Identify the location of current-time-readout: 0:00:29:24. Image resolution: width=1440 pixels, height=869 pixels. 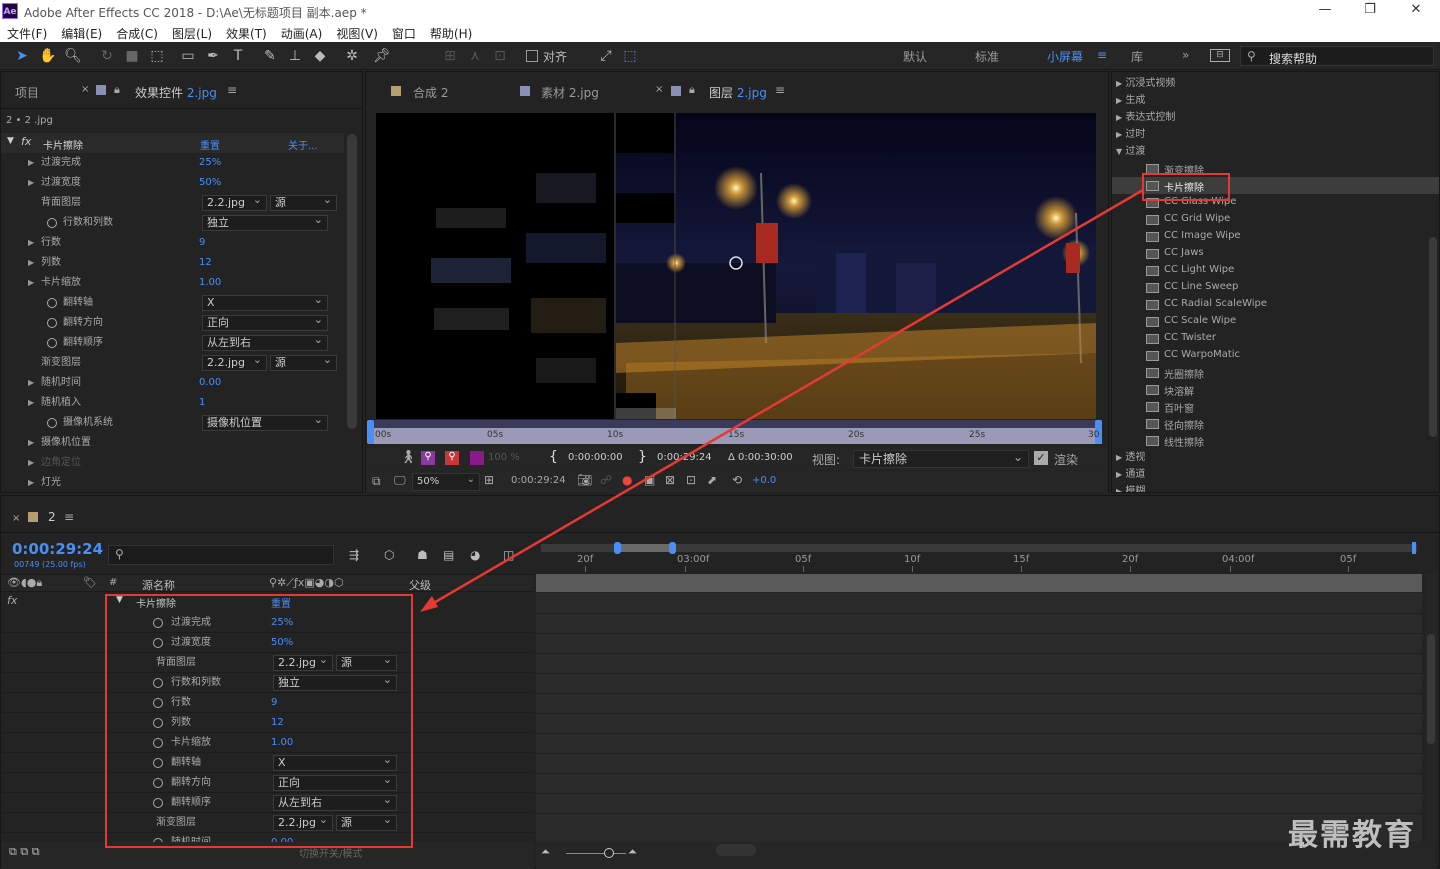
(538, 480).